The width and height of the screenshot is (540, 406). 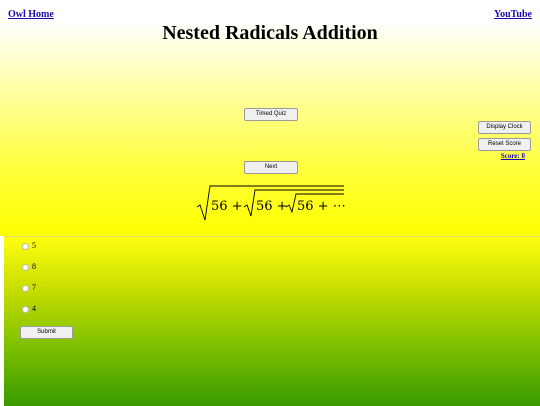 What do you see at coordinates (321, 206) in the screenshot?
I see `inner-term: 56 + ⋯` at bounding box center [321, 206].